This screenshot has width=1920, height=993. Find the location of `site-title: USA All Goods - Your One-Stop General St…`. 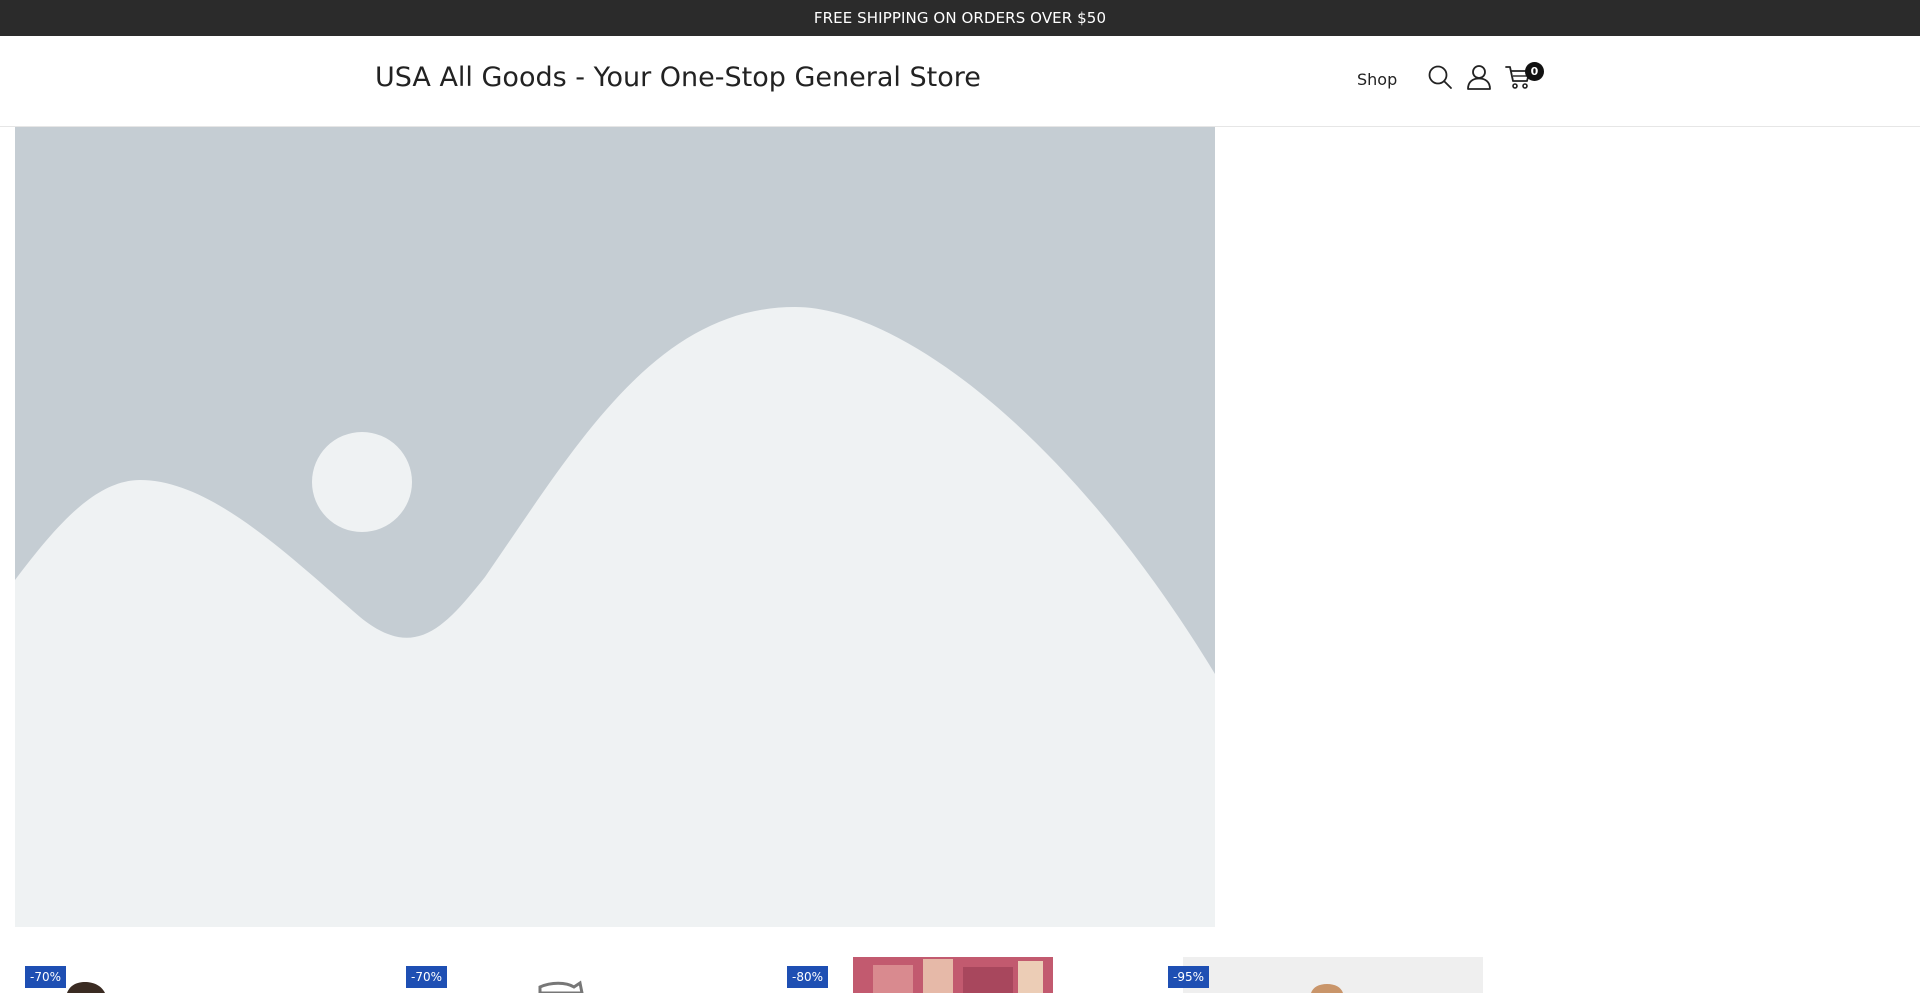

site-title: USA All Goods - Your One-Stop General St… is located at coordinates (678, 77).